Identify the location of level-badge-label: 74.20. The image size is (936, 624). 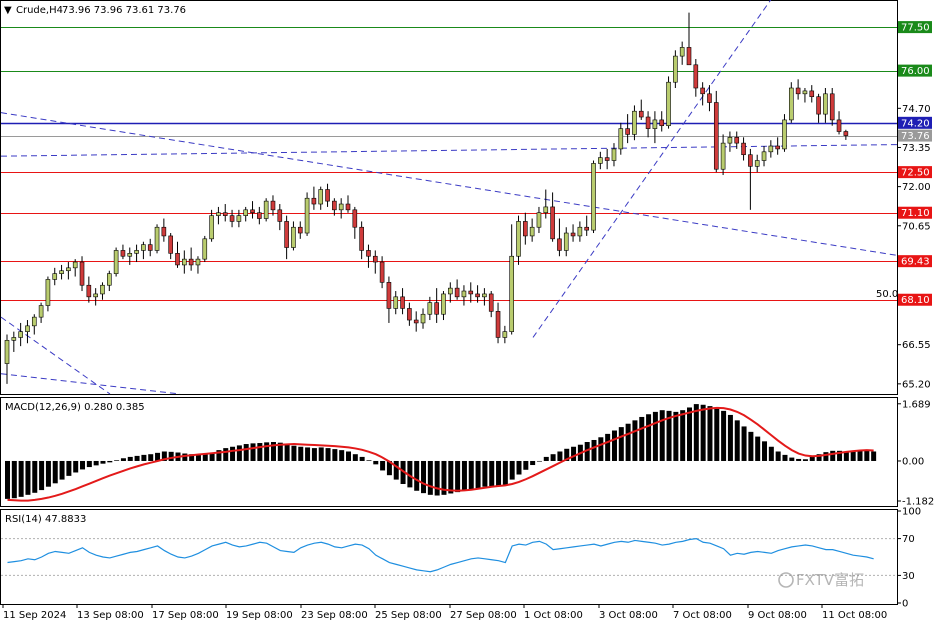
(915, 123).